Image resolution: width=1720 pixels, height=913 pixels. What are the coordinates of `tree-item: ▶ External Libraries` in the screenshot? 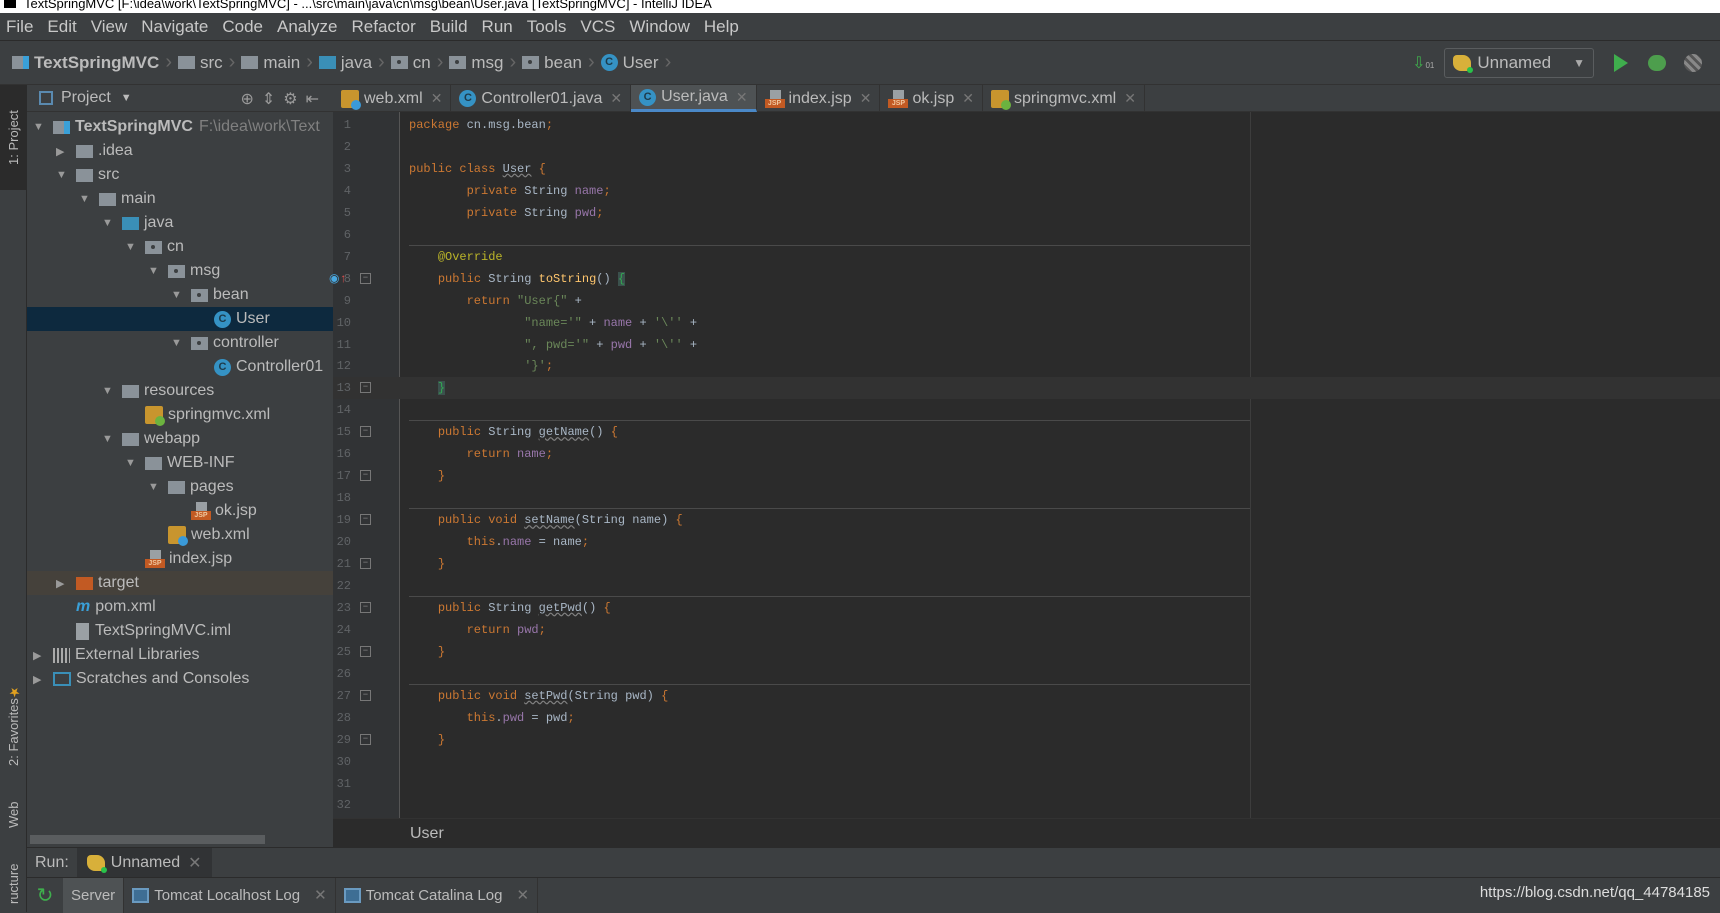 It's located at (180, 655).